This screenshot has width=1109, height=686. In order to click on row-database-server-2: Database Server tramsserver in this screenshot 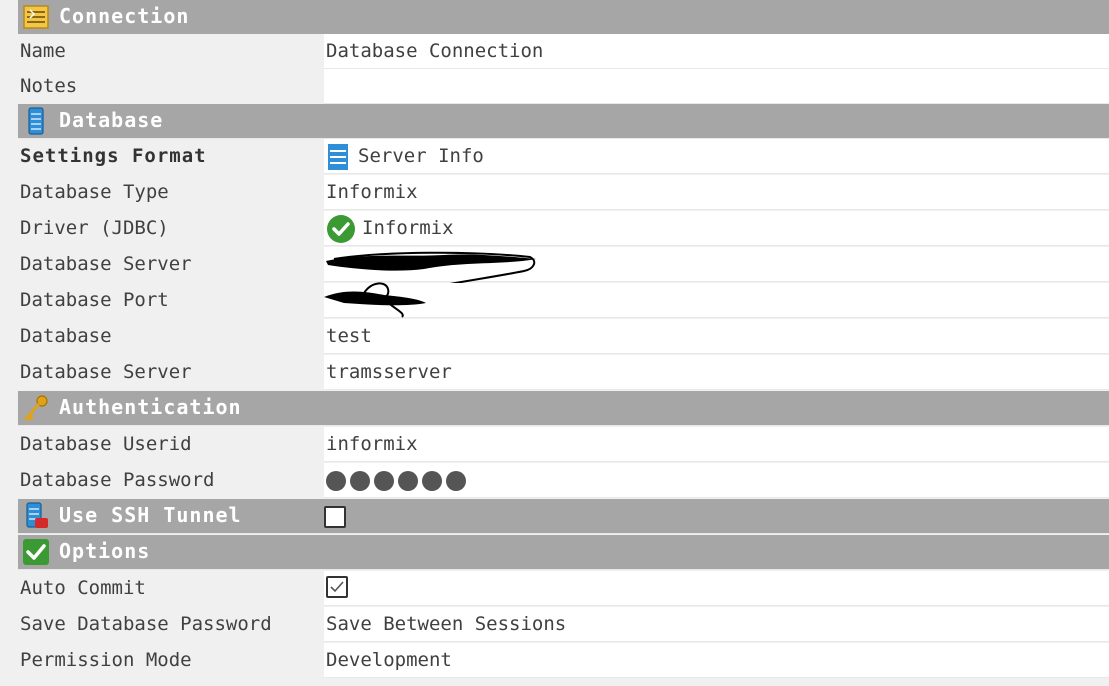, I will do `click(563, 372)`.